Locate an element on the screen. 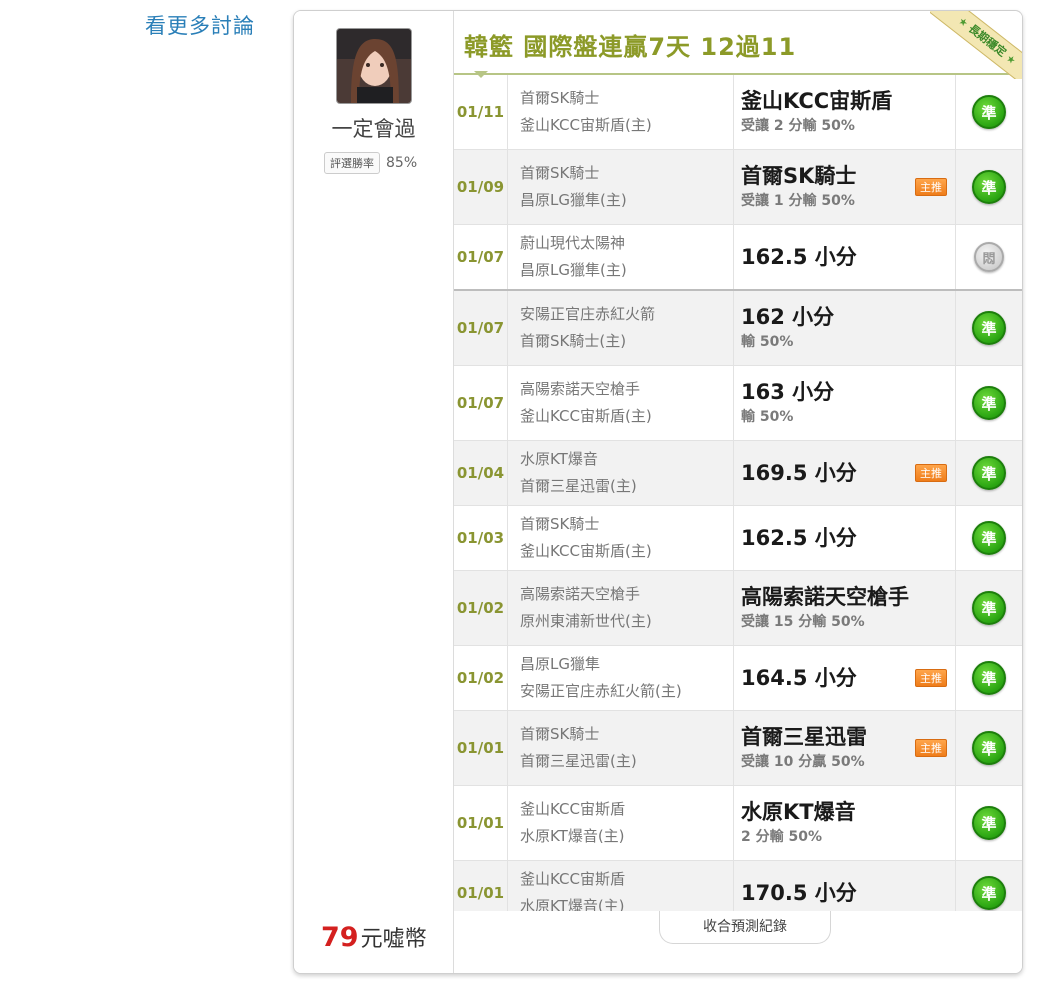  away-team: 水原KT爆音 is located at coordinates (559, 459).